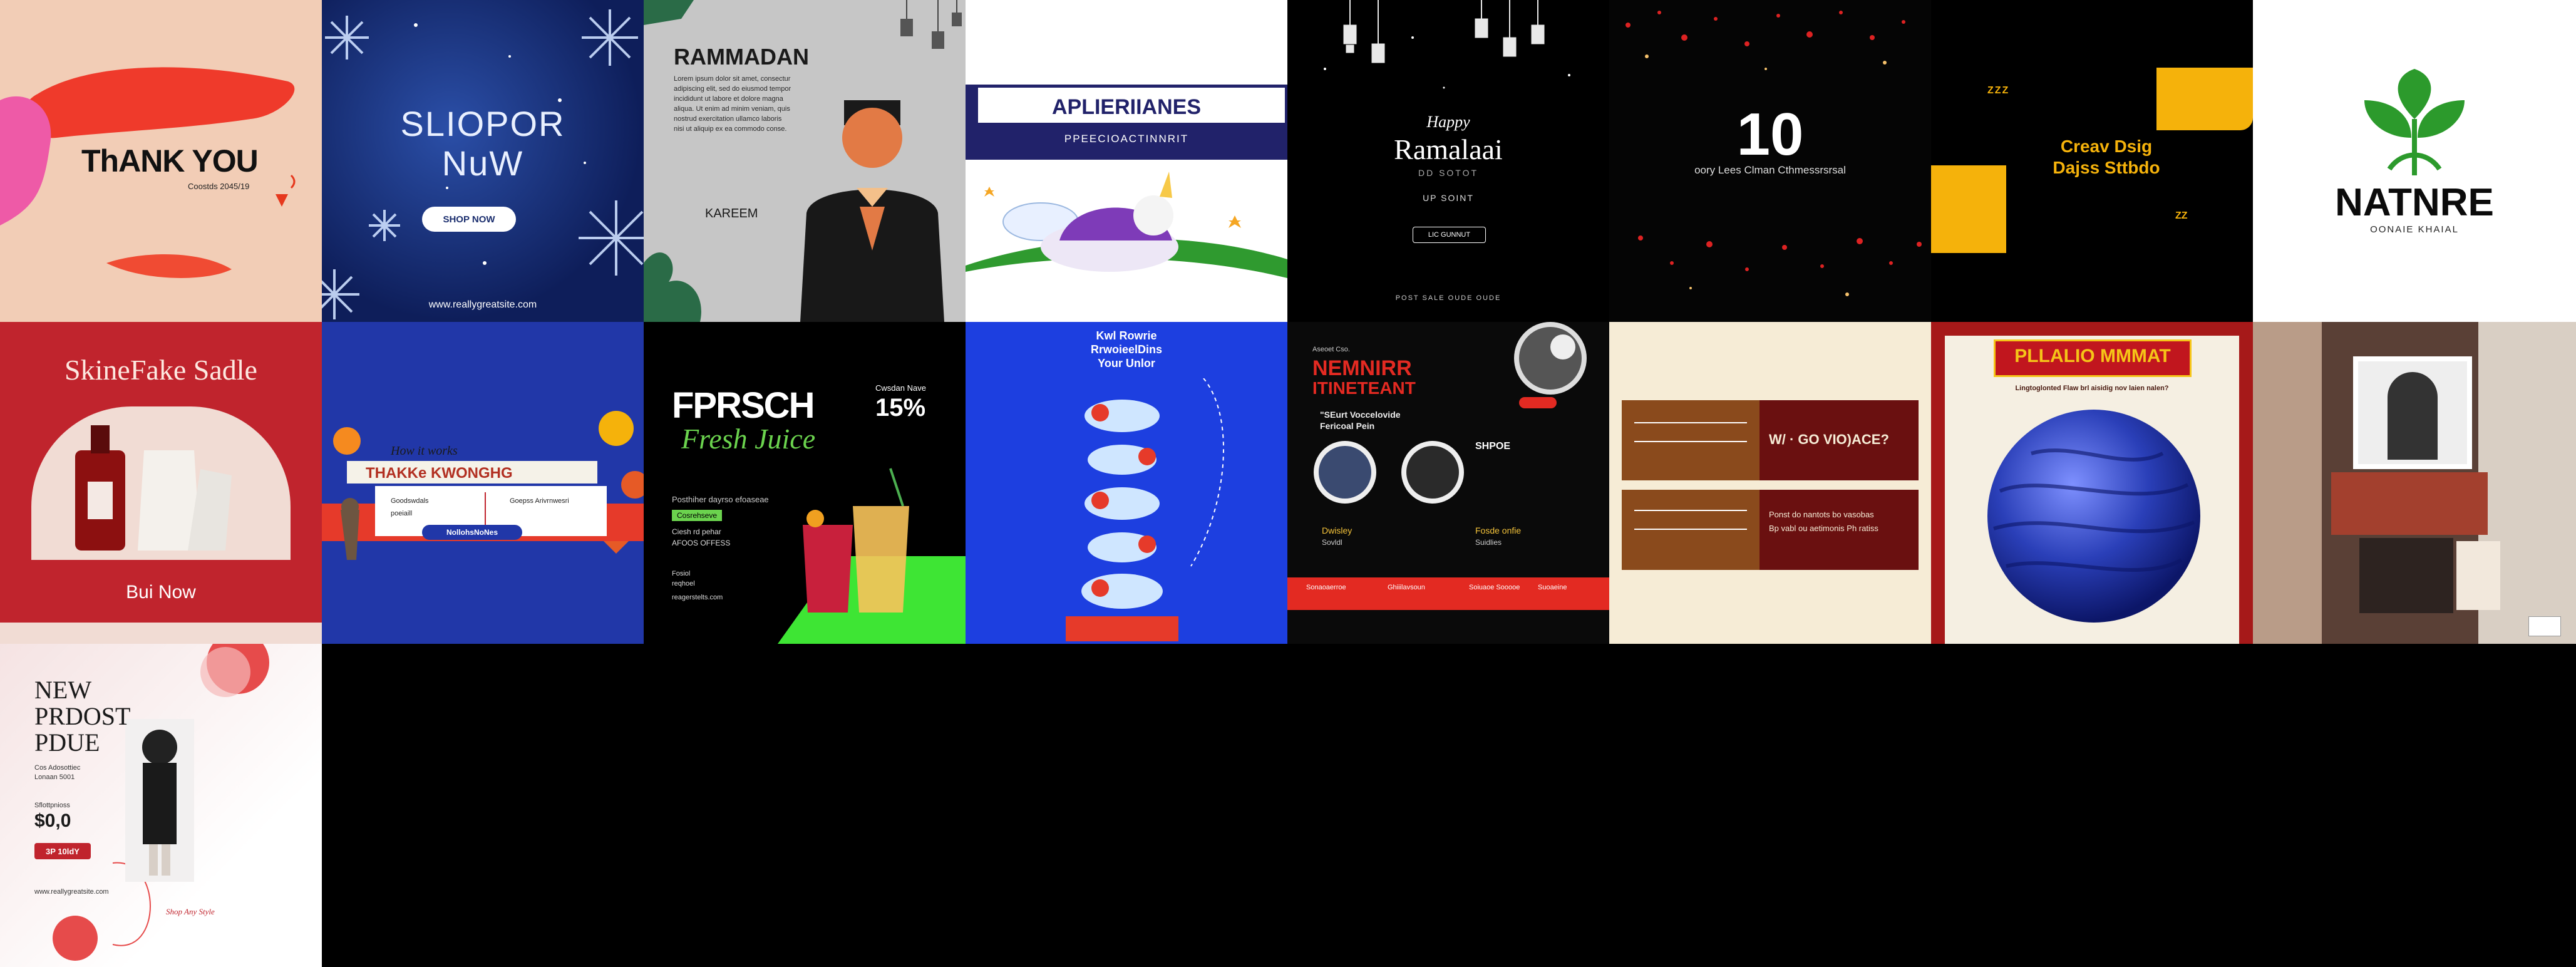  Describe the element at coordinates (62, 851) in the screenshot. I see `order-button: 3P 10ldY` at that location.